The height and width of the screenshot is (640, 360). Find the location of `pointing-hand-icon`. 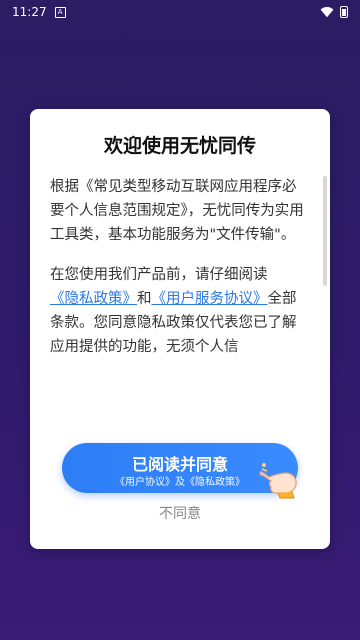

pointing-hand-icon is located at coordinates (278, 481).